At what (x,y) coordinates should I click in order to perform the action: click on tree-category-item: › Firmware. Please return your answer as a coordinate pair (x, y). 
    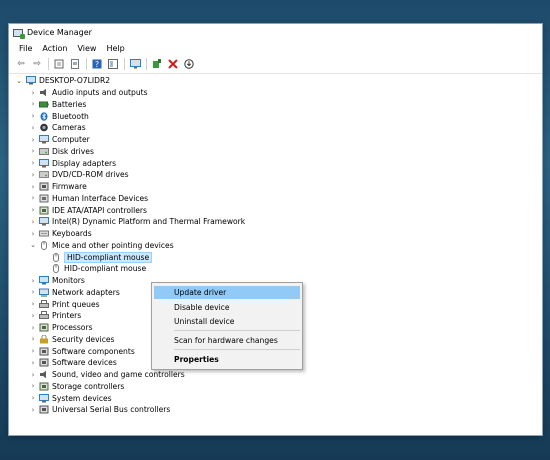
    Looking at the image, I should click on (269, 186).